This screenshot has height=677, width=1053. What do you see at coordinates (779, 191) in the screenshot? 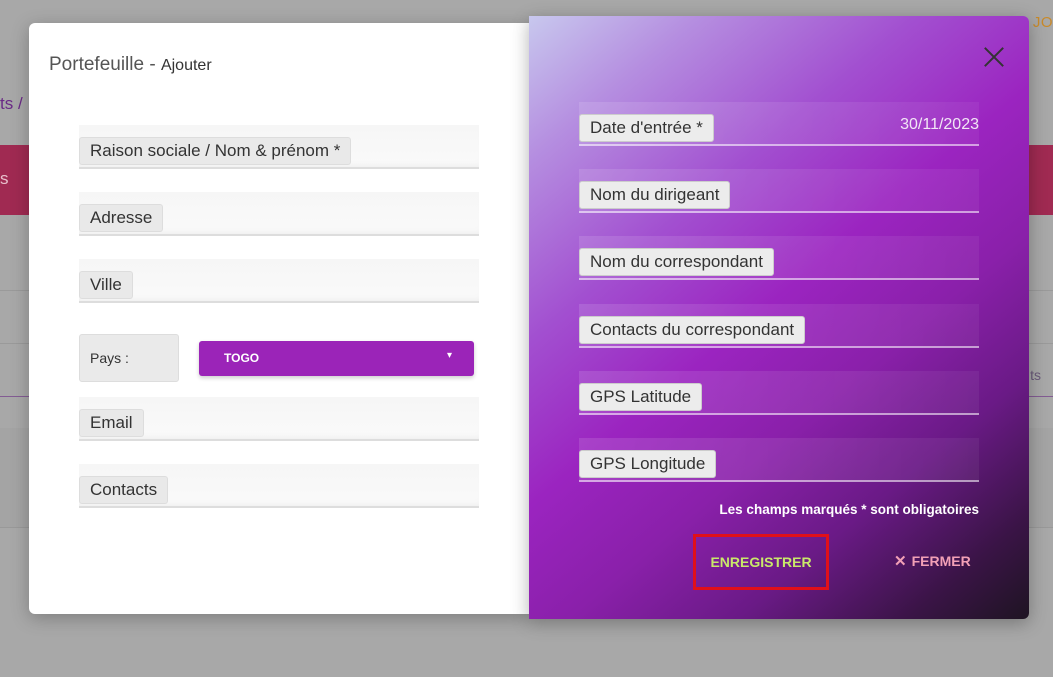
I see `nom-dirigeant-field: Nom du dirigeant` at bounding box center [779, 191].